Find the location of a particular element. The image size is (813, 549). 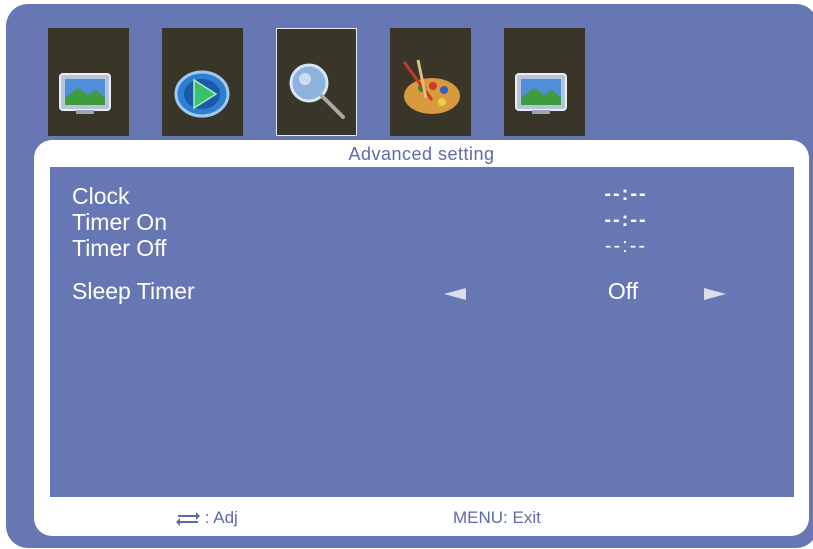

arrow-left-icon is located at coordinates (455, 294).